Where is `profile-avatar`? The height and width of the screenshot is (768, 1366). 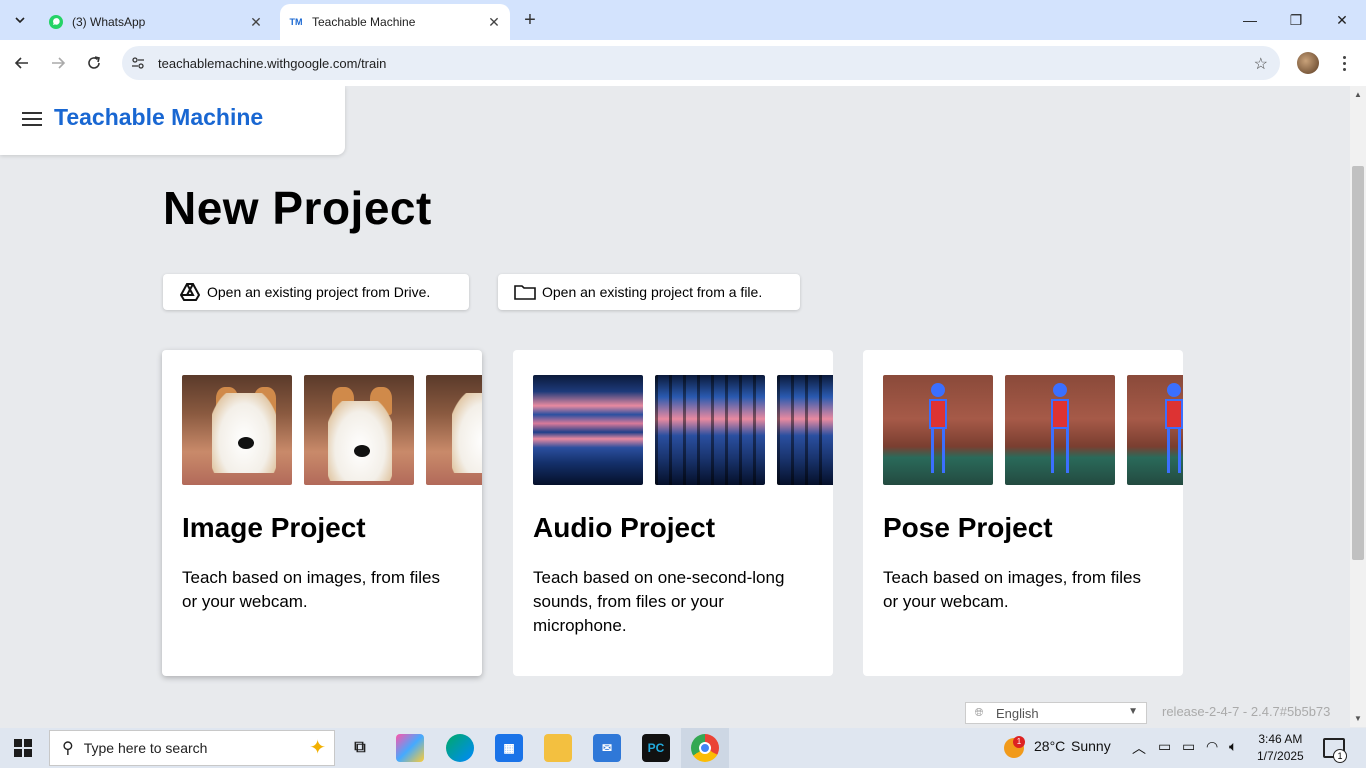 profile-avatar is located at coordinates (1308, 63).